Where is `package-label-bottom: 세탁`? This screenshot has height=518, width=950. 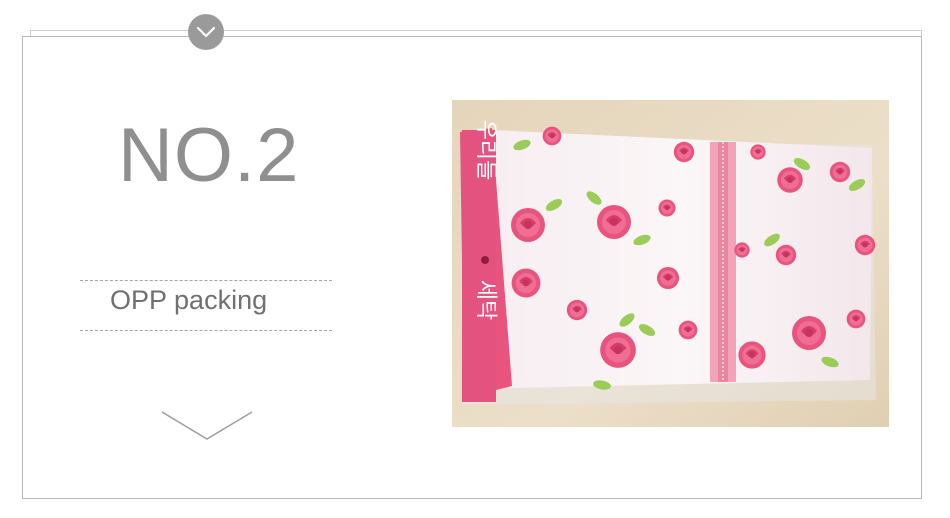
package-label-bottom: 세탁 is located at coordinates (485, 300).